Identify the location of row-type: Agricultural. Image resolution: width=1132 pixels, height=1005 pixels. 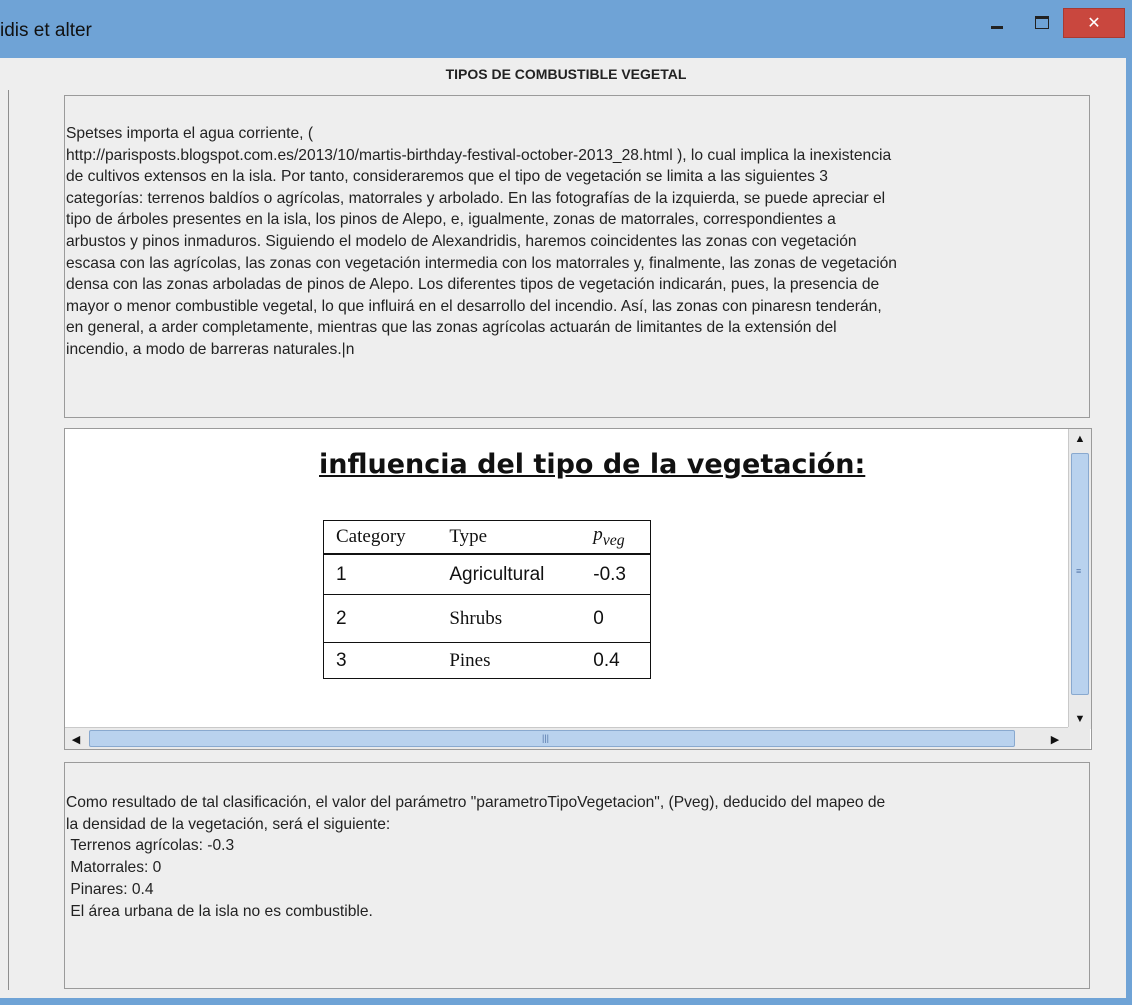
(509, 574).